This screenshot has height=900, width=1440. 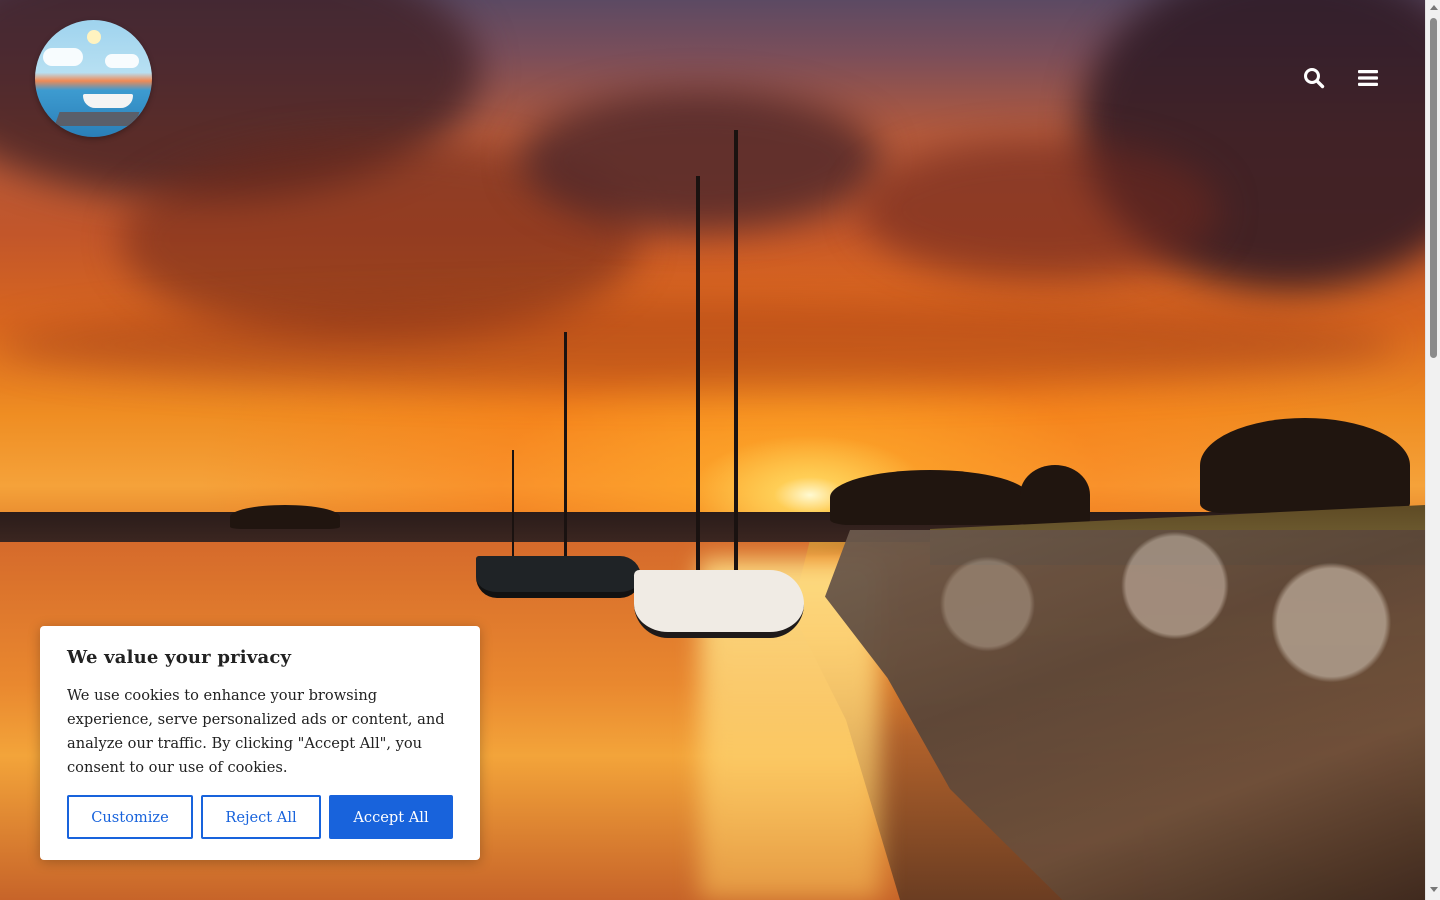 I want to click on accept-all-button: Accept All, so click(x=391, y=817).